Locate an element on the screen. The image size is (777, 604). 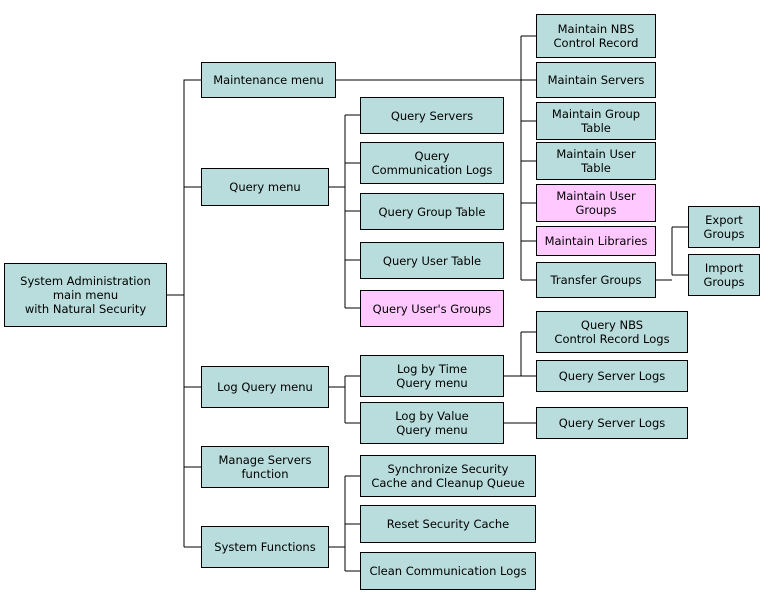
node-label-maintain-user-table: Maintain User Table is located at coordinates (596, 161).